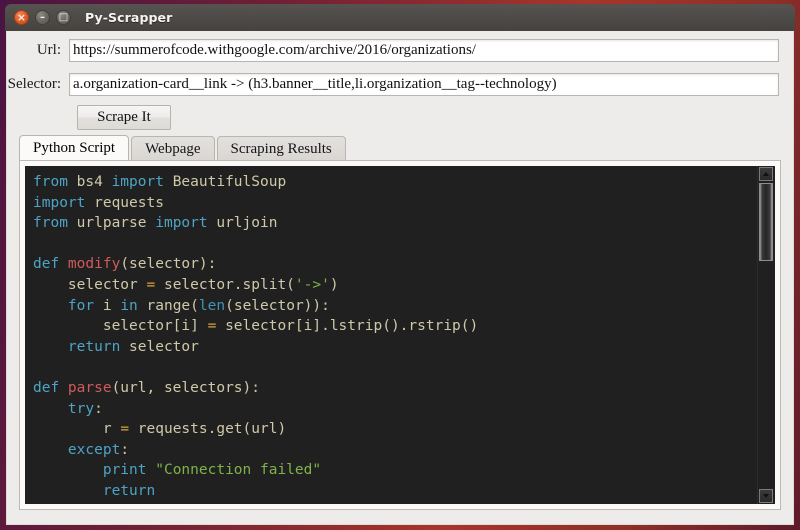  I want to click on code-token: "html.parser", so click(396, 504).